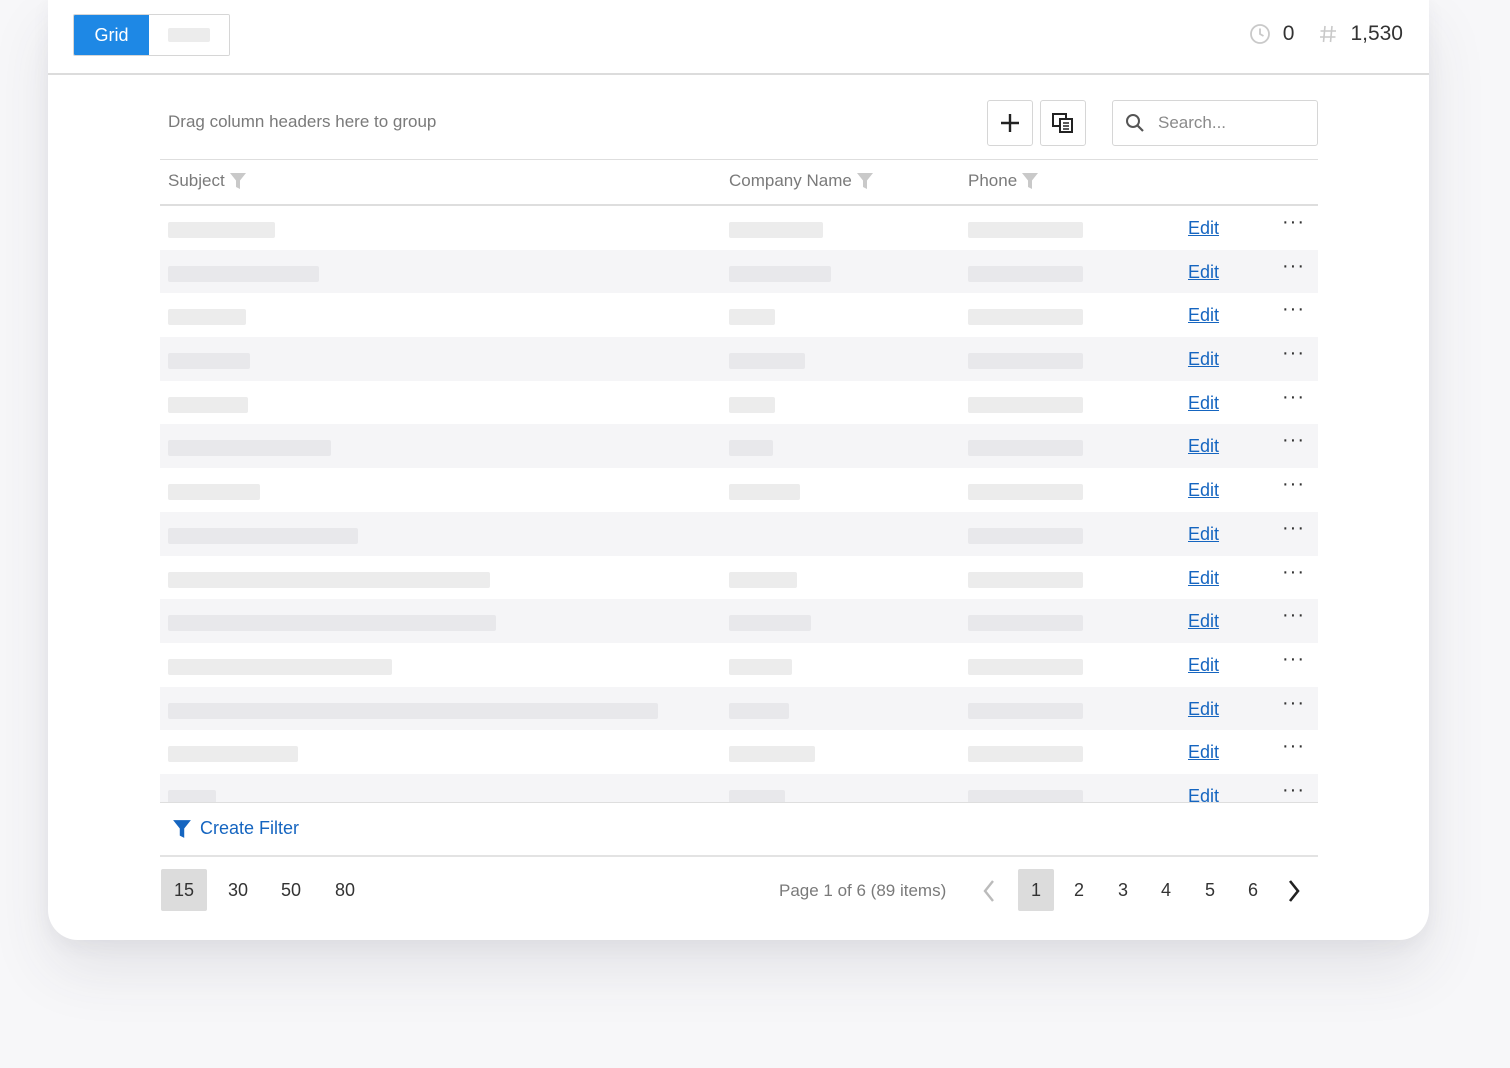 The width and height of the screenshot is (1510, 1068). What do you see at coordinates (1319, 34) in the screenshot?
I see `stats-panel: 0 1,530` at bounding box center [1319, 34].